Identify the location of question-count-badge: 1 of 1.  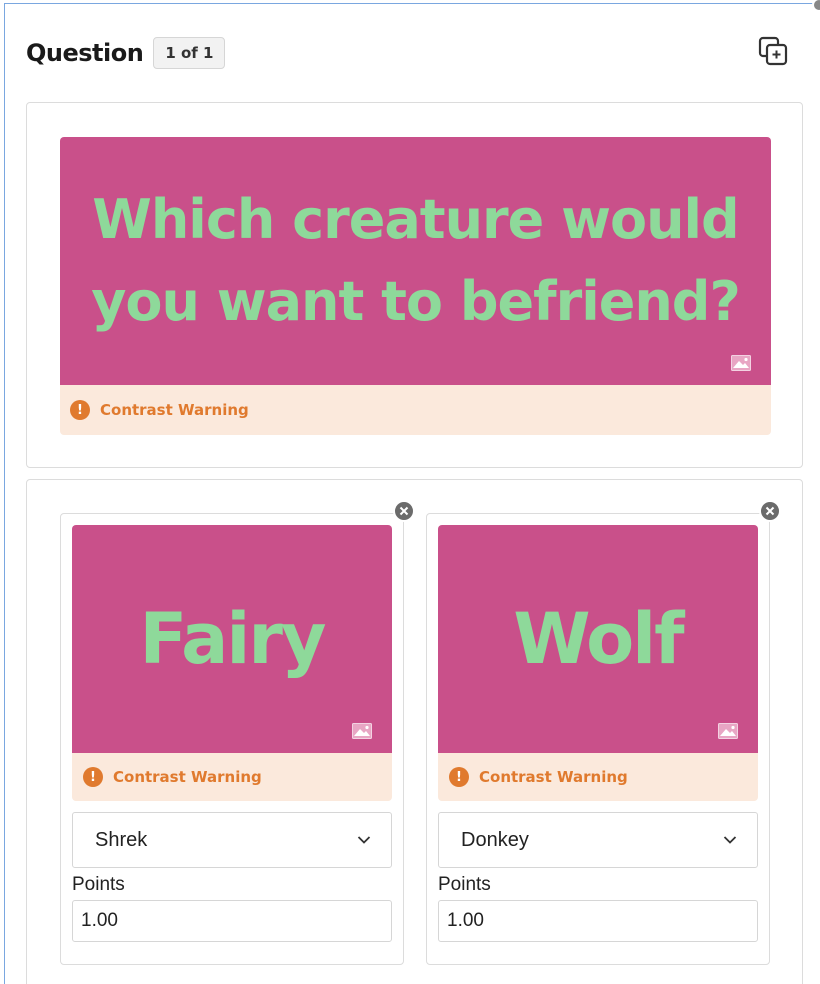
(189, 53).